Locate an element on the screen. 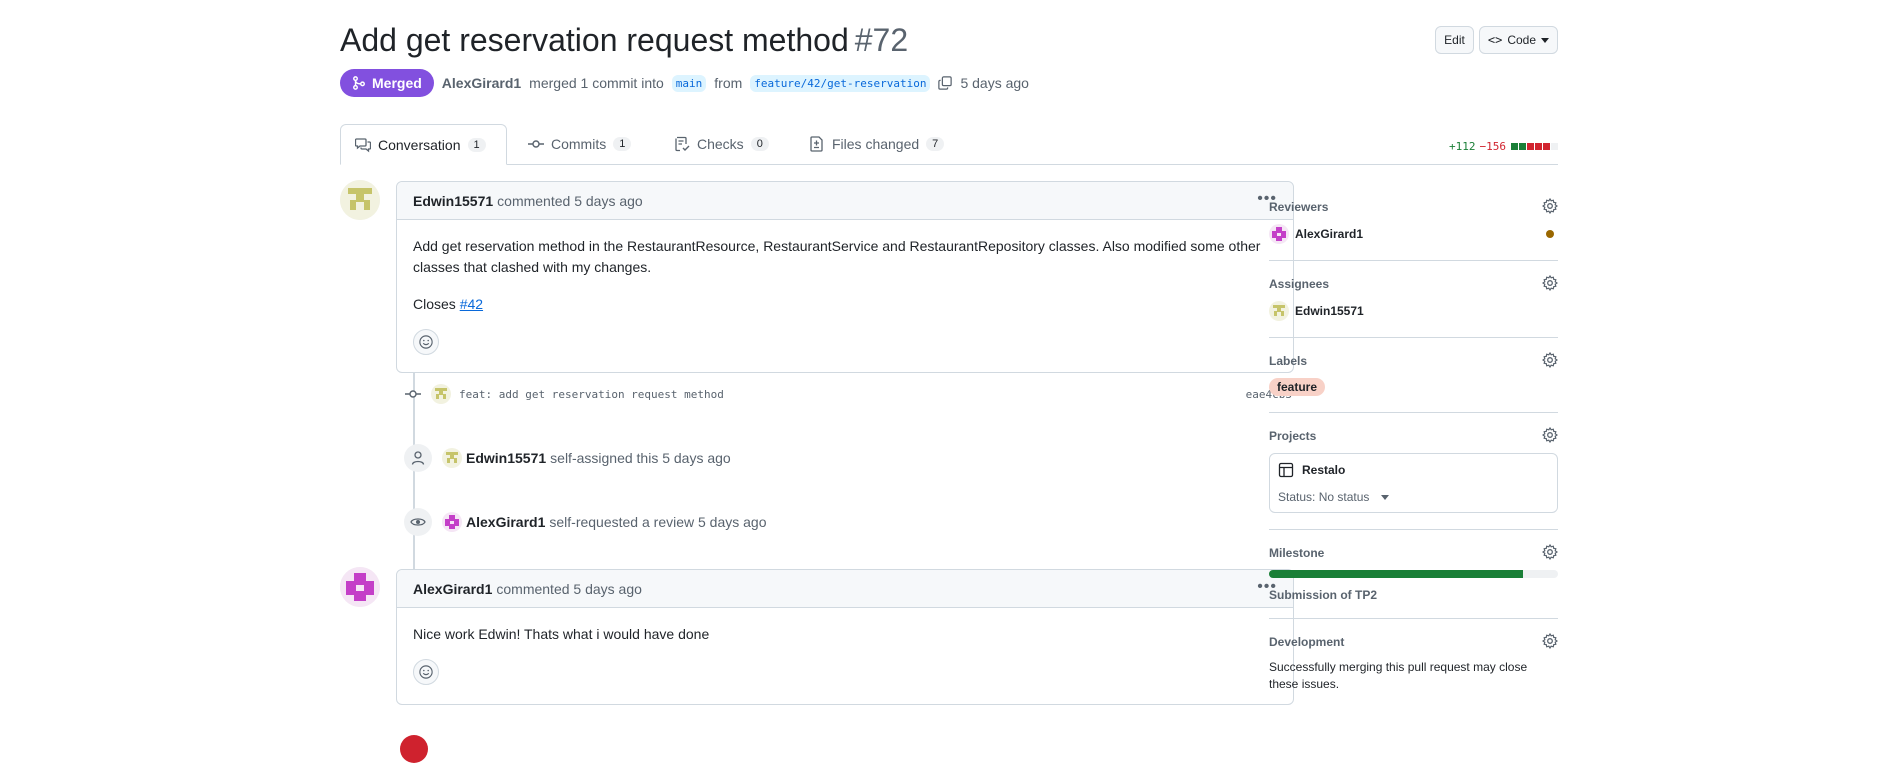 The height and width of the screenshot is (763, 1879). assignee-name: Edwin15571 is located at coordinates (1329, 311).